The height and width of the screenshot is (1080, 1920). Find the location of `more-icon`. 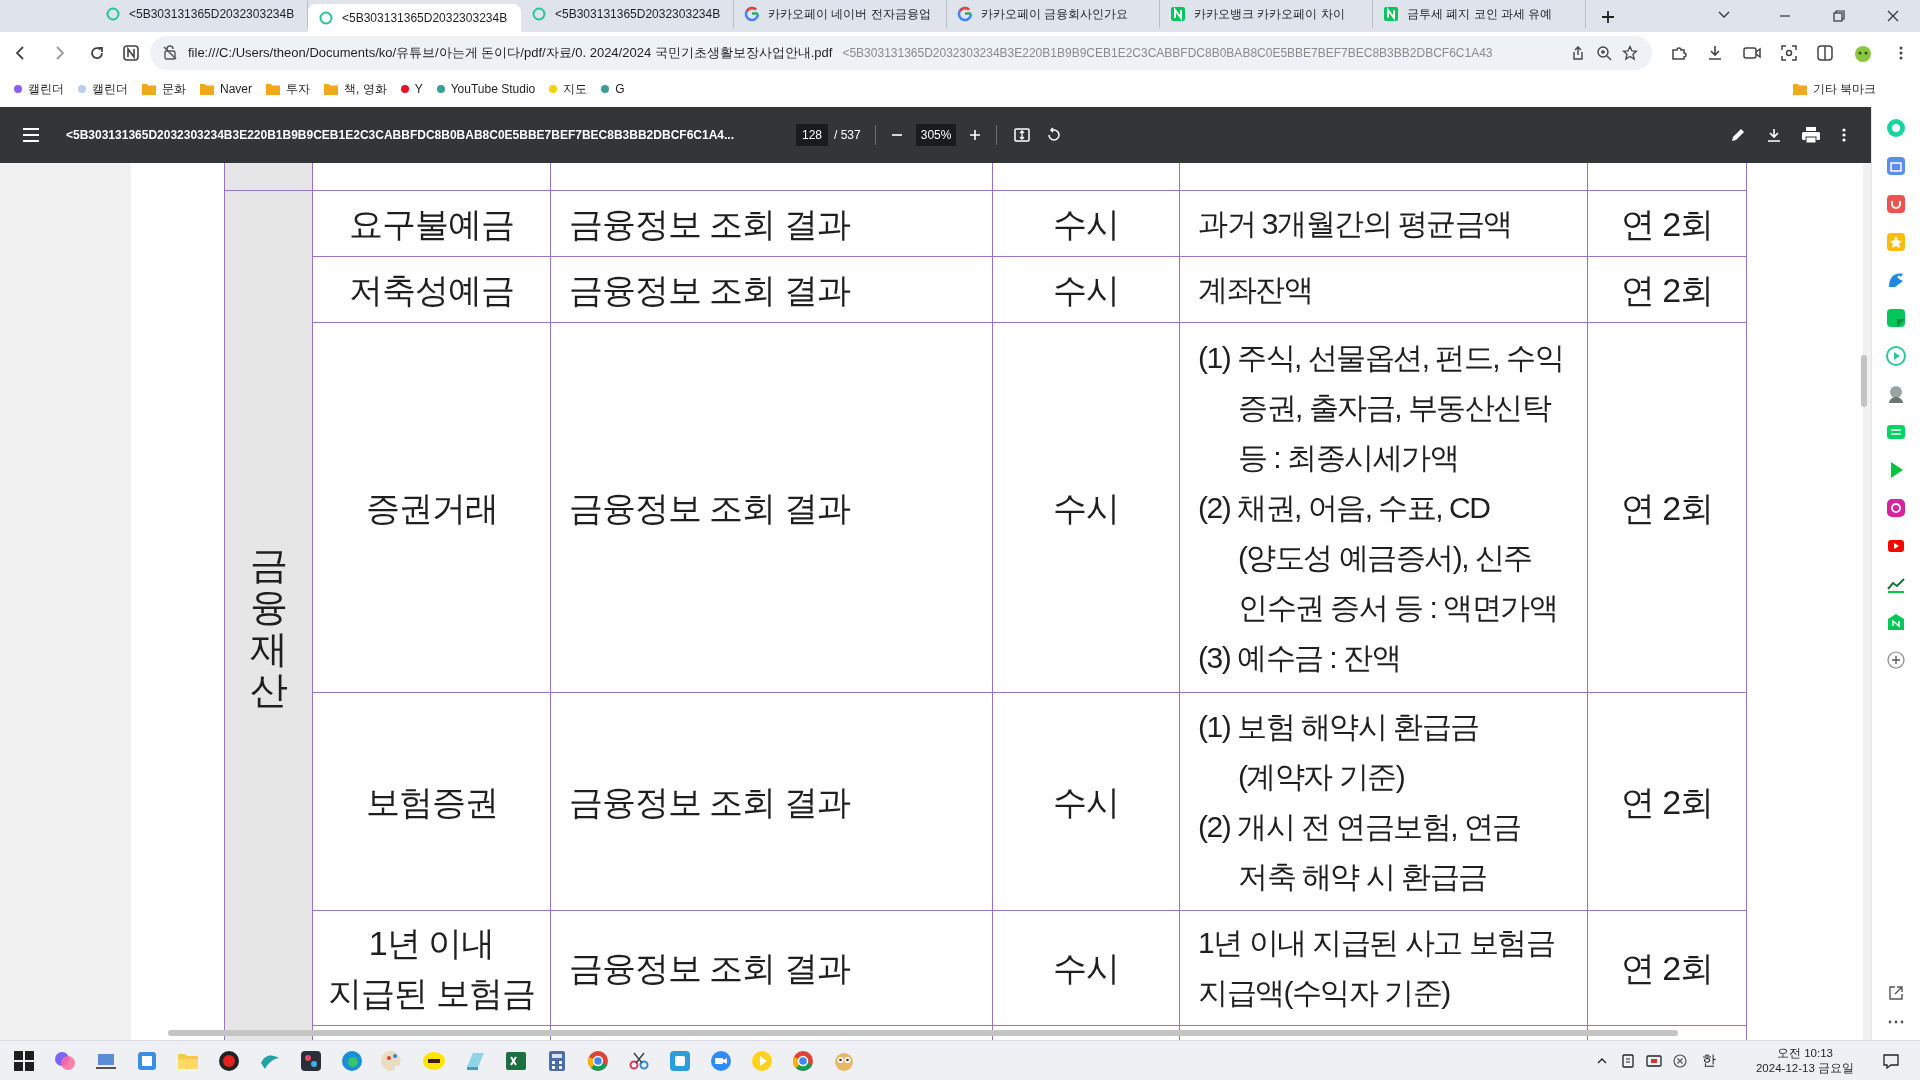

more-icon is located at coordinates (1896, 1022).